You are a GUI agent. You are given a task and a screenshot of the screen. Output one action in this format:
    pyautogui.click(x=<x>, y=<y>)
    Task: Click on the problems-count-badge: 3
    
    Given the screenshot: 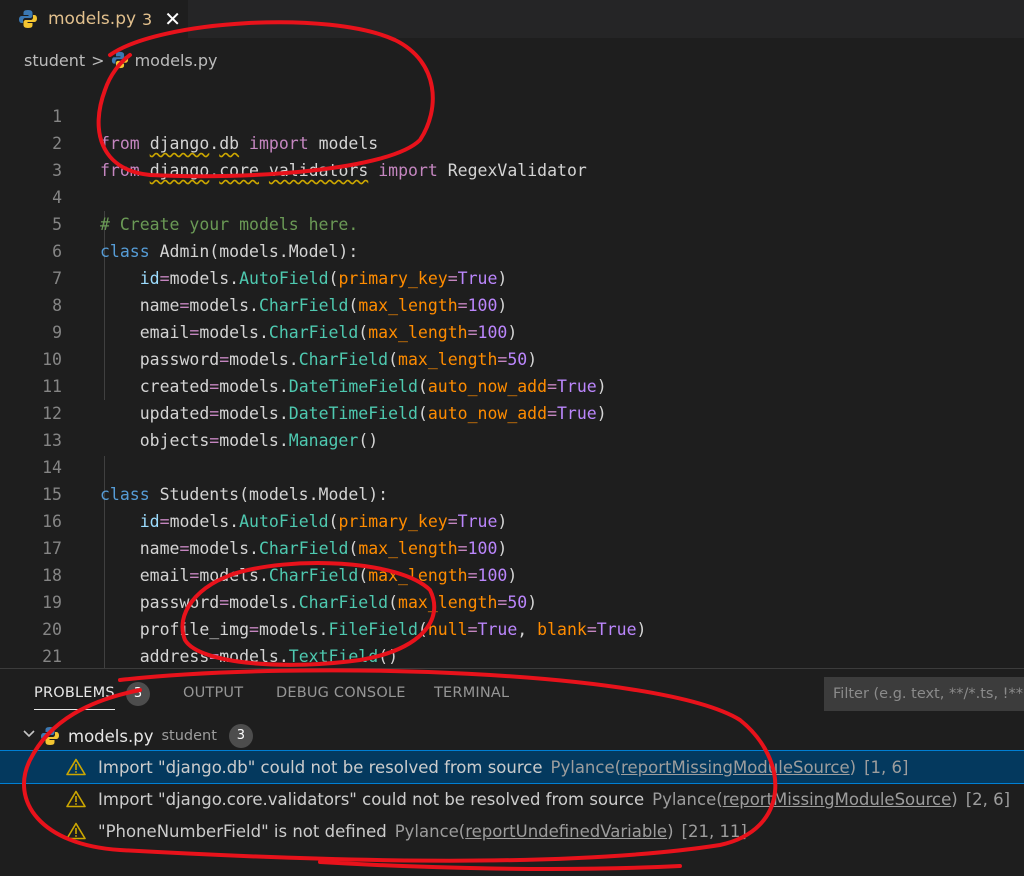 What is the action you would take?
    pyautogui.click(x=138, y=694)
    